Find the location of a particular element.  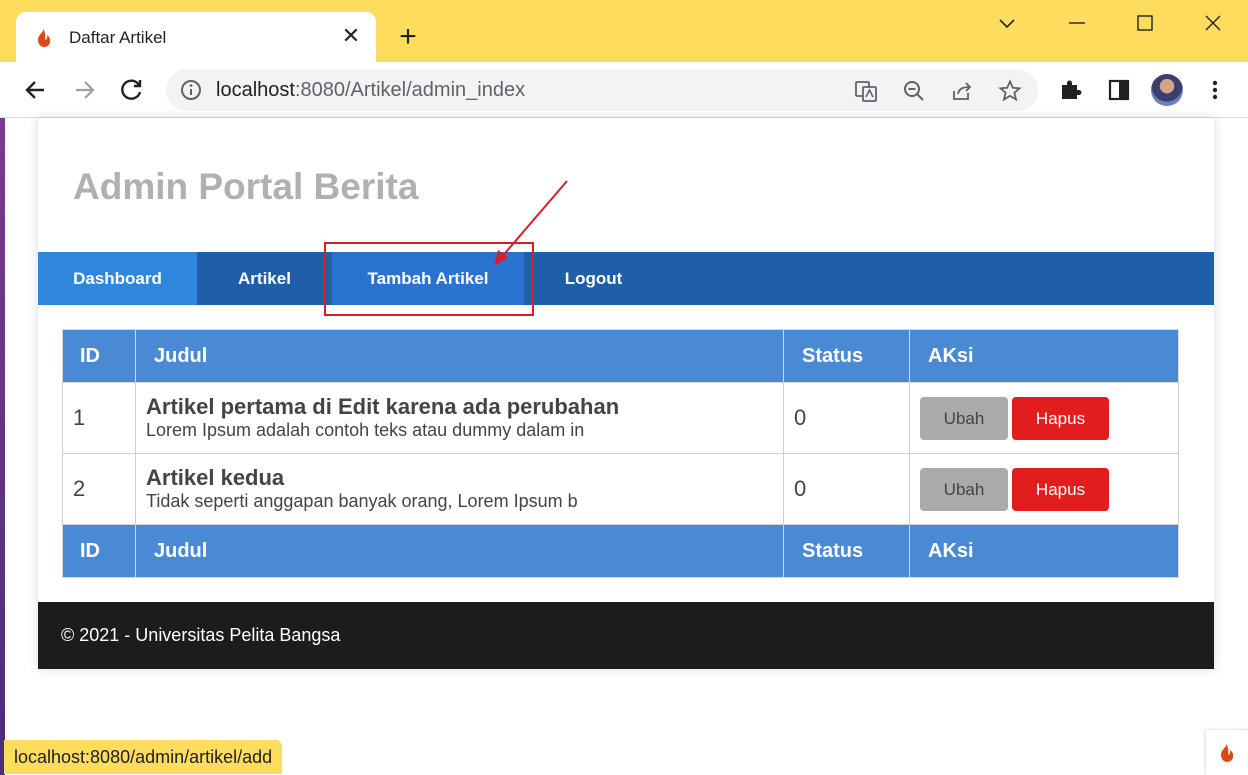

column-footer-judul: Judul is located at coordinates (459, 551).